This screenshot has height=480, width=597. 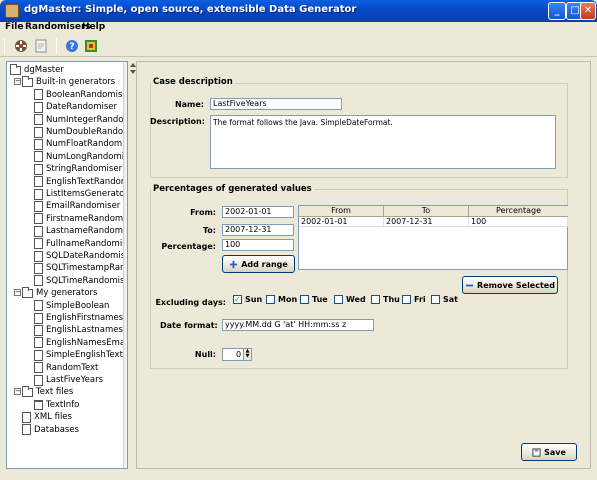 What do you see at coordinates (549, 452) in the screenshot?
I see `save-button: Save` at bounding box center [549, 452].